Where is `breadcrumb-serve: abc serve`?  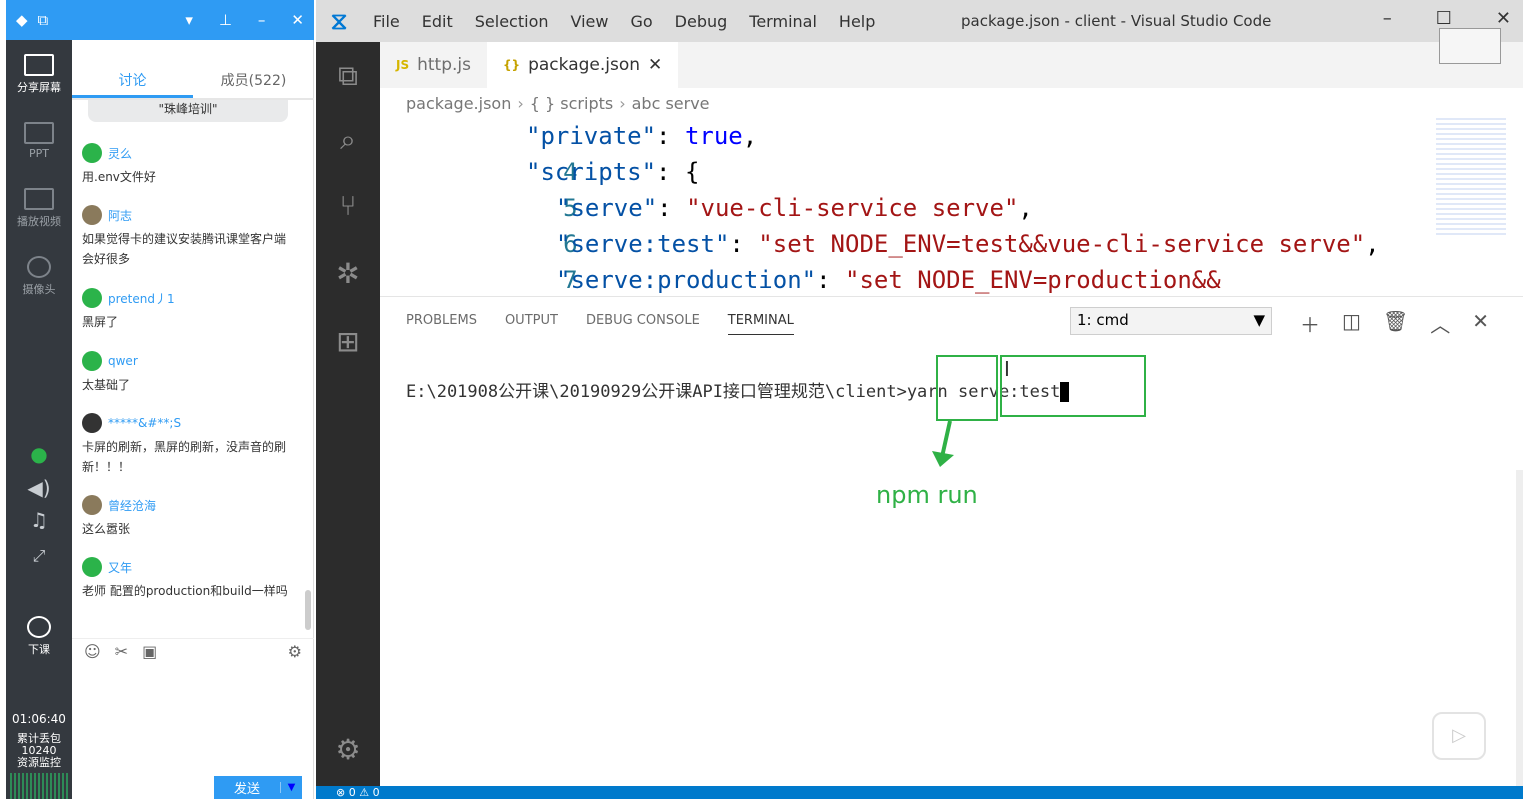 breadcrumb-serve: abc serve is located at coordinates (671, 103).